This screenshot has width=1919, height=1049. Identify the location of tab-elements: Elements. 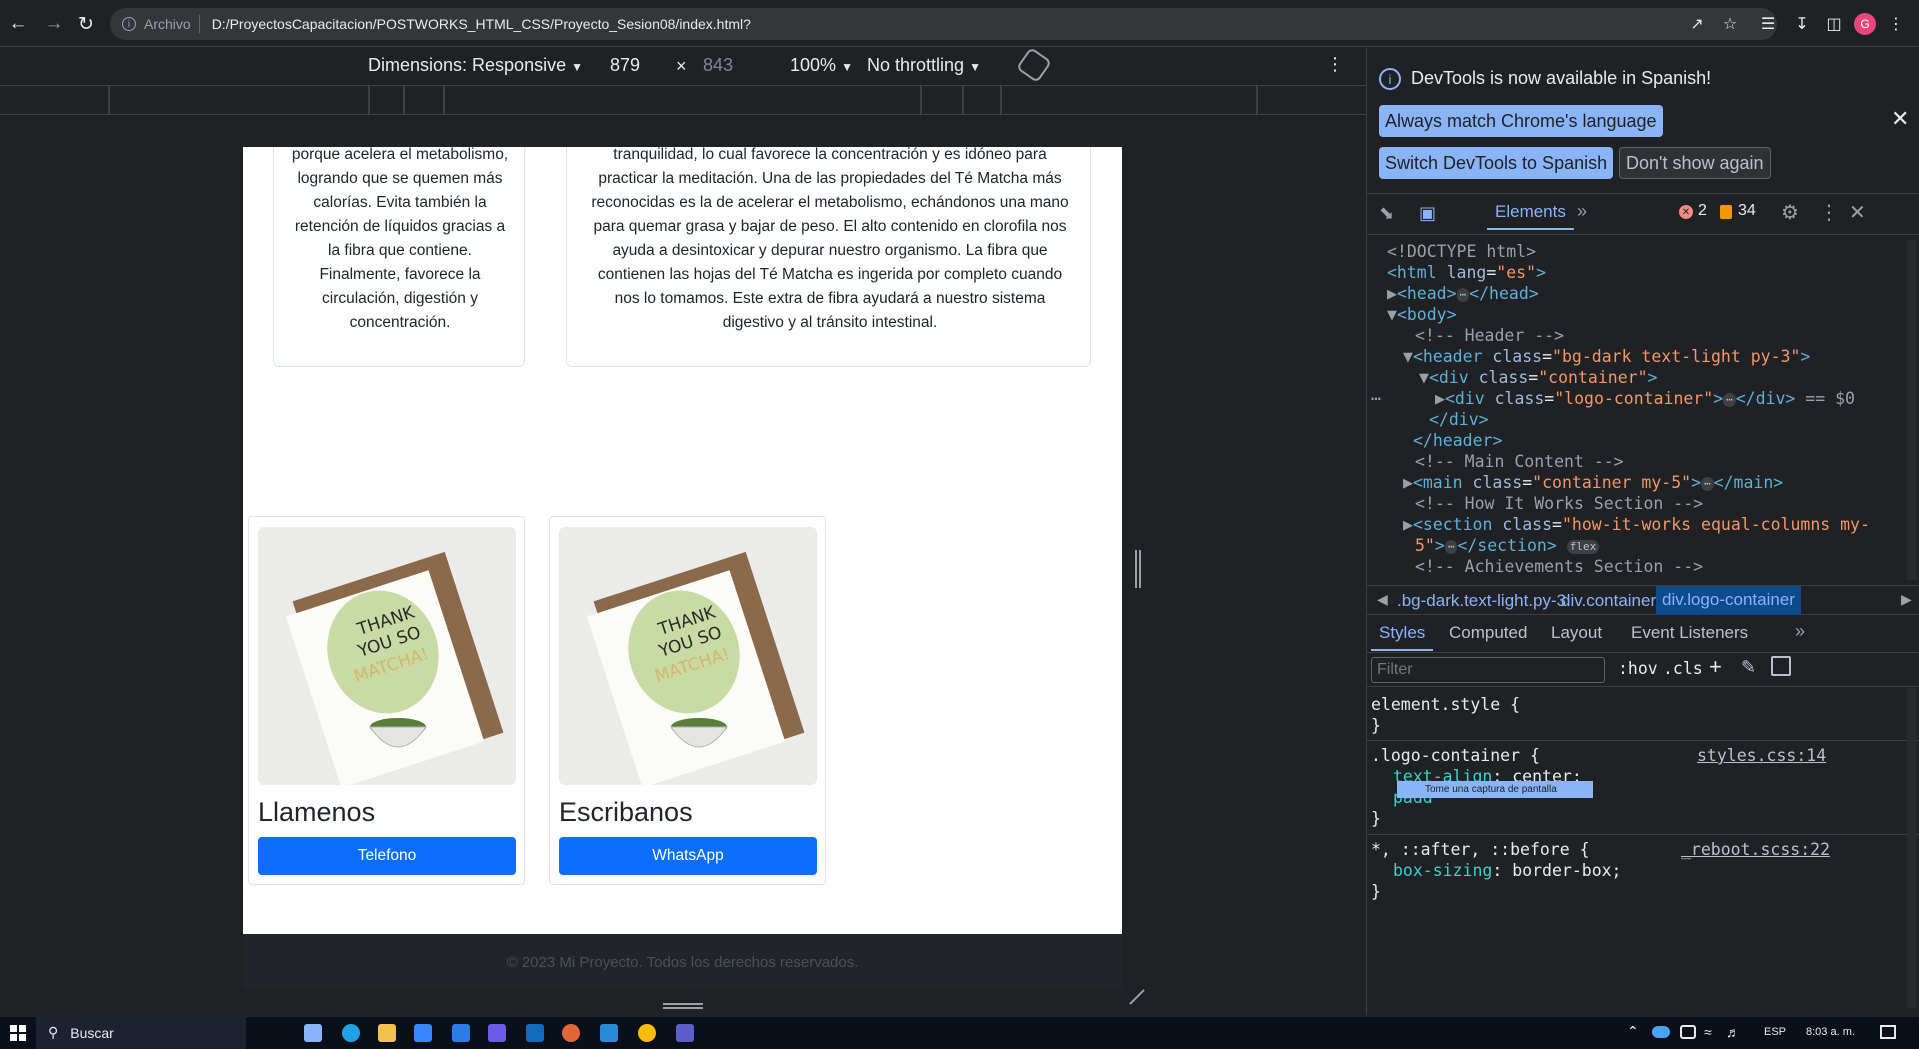
(1530, 213).